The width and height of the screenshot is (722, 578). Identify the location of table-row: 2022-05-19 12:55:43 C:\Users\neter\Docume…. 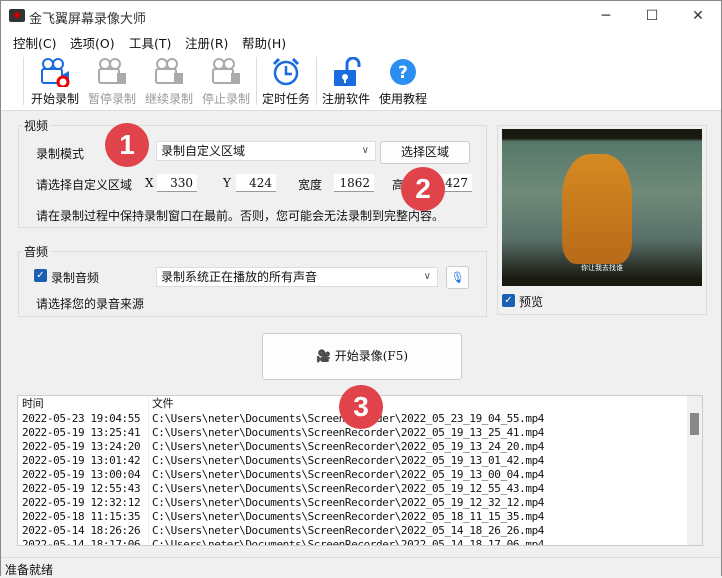
(353, 489).